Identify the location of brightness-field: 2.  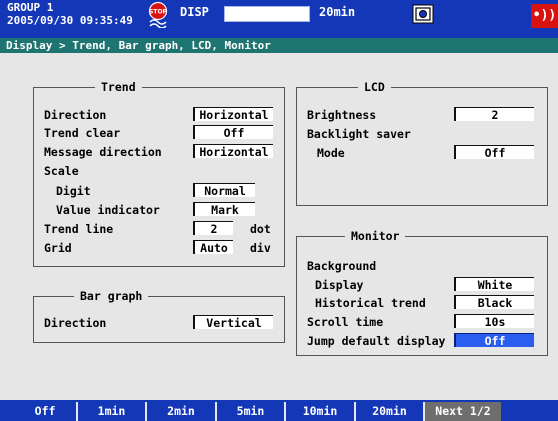
(494, 114).